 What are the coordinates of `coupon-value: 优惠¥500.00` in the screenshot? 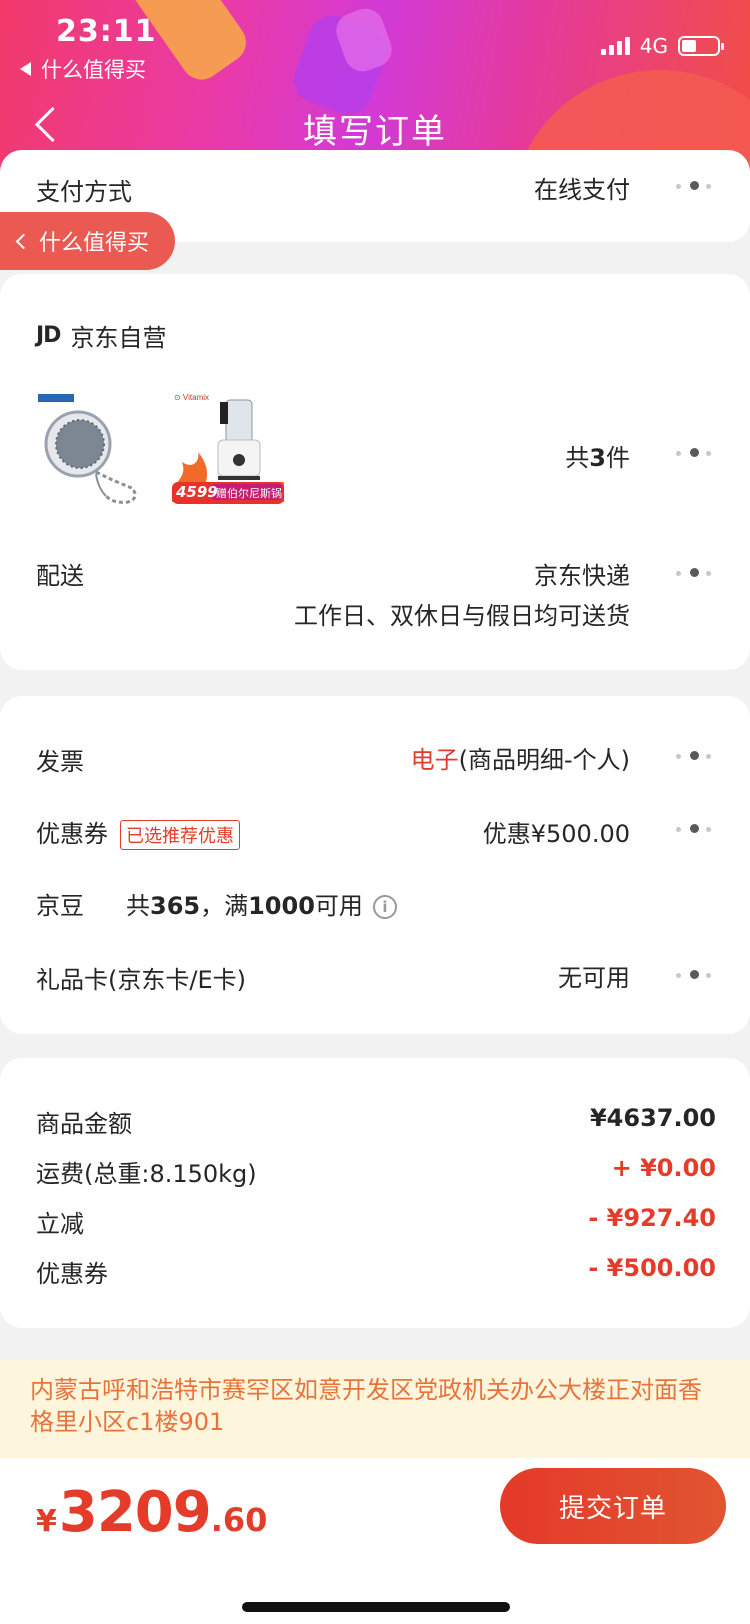 It's located at (556, 831).